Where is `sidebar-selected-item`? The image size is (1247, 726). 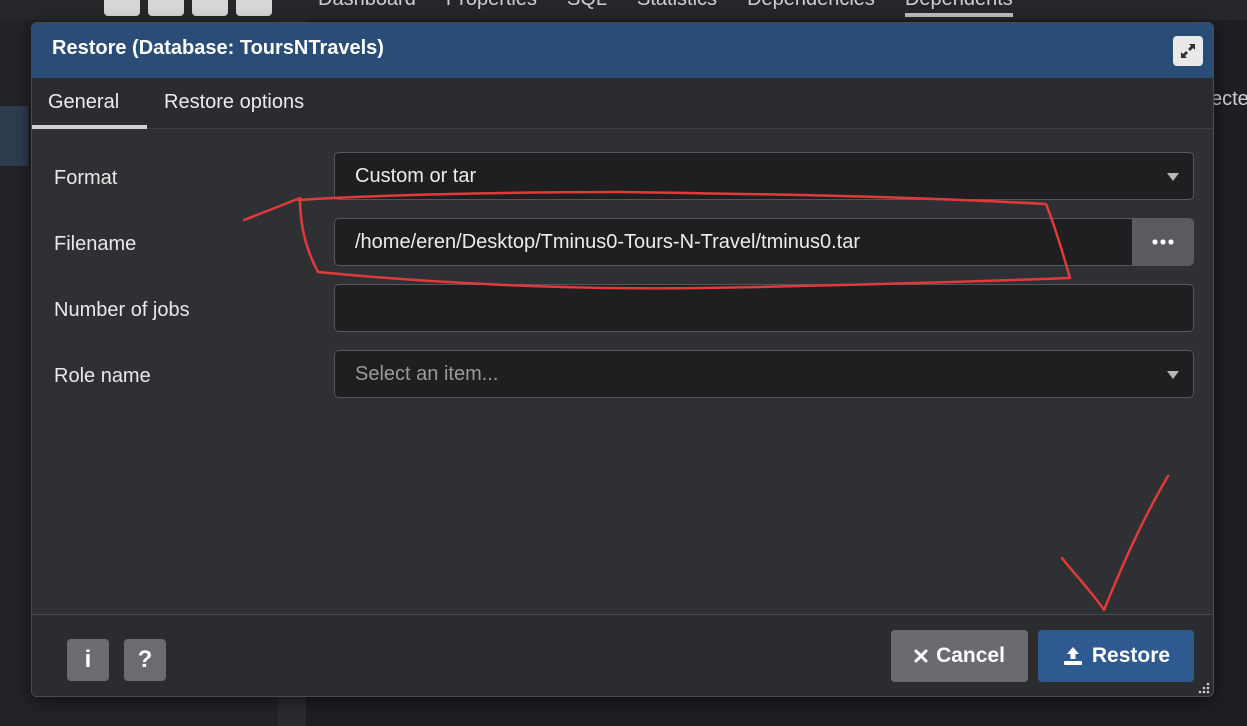
sidebar-selected-item is located at coordinates (14, 136).